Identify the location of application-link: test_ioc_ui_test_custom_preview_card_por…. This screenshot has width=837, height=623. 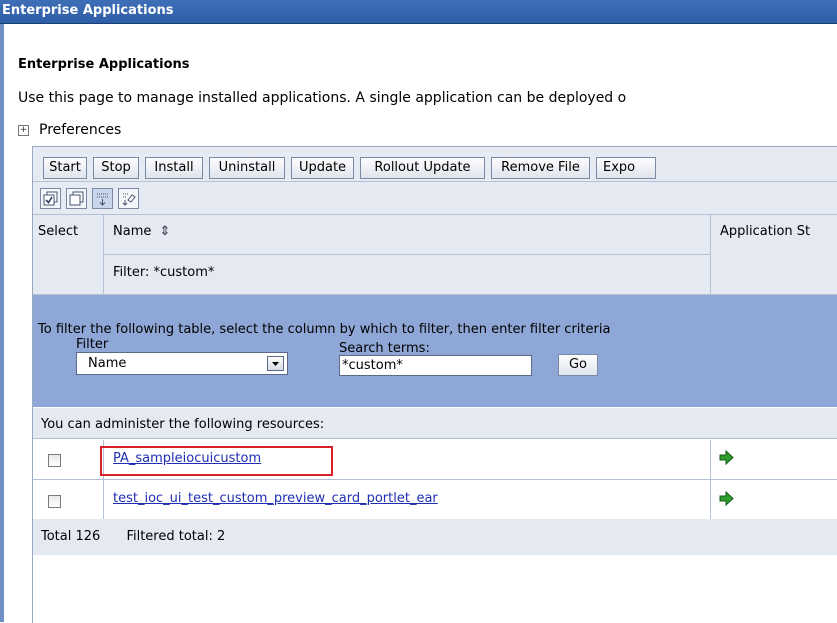
(275, 498).